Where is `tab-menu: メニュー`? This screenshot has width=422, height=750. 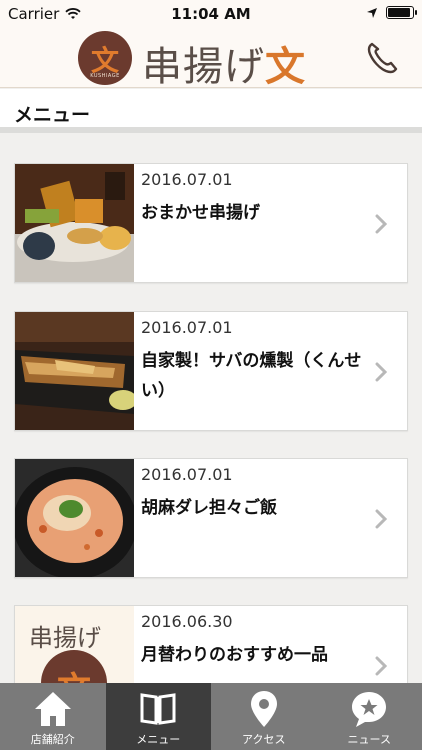 tab-menu: メニュー is located at coordinates (158, 716).